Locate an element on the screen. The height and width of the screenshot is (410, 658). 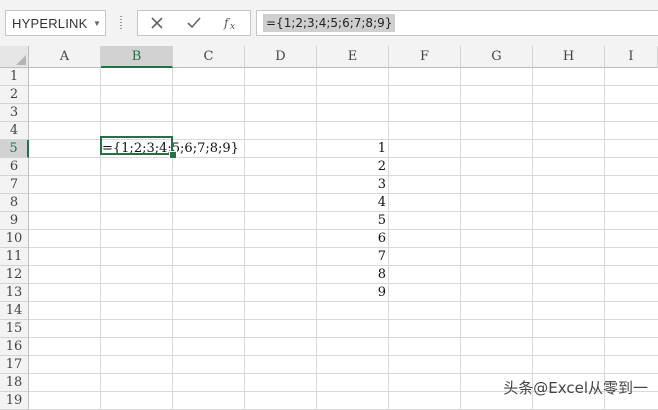
row-header-5: 5 is located at coordinates (14, 149).